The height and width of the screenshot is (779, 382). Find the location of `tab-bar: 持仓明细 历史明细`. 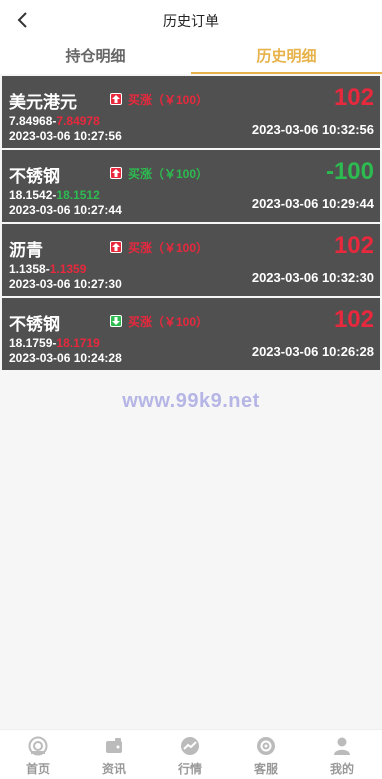

tab-bar: 持仓明细 历史明细 is located at coordinates (191, 57).